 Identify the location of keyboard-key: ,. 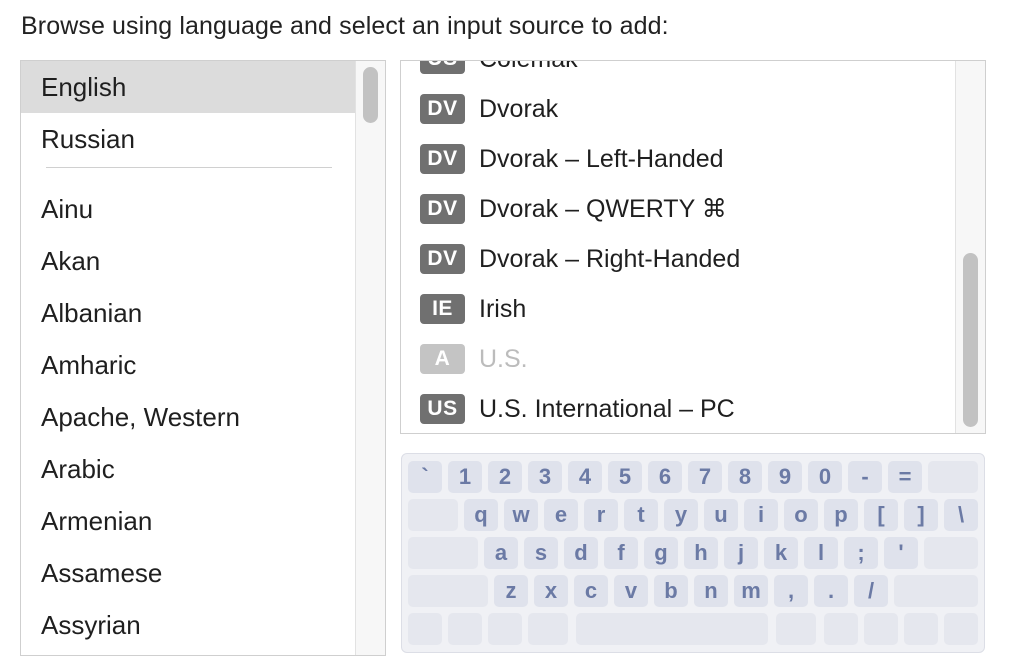
(791, 591).